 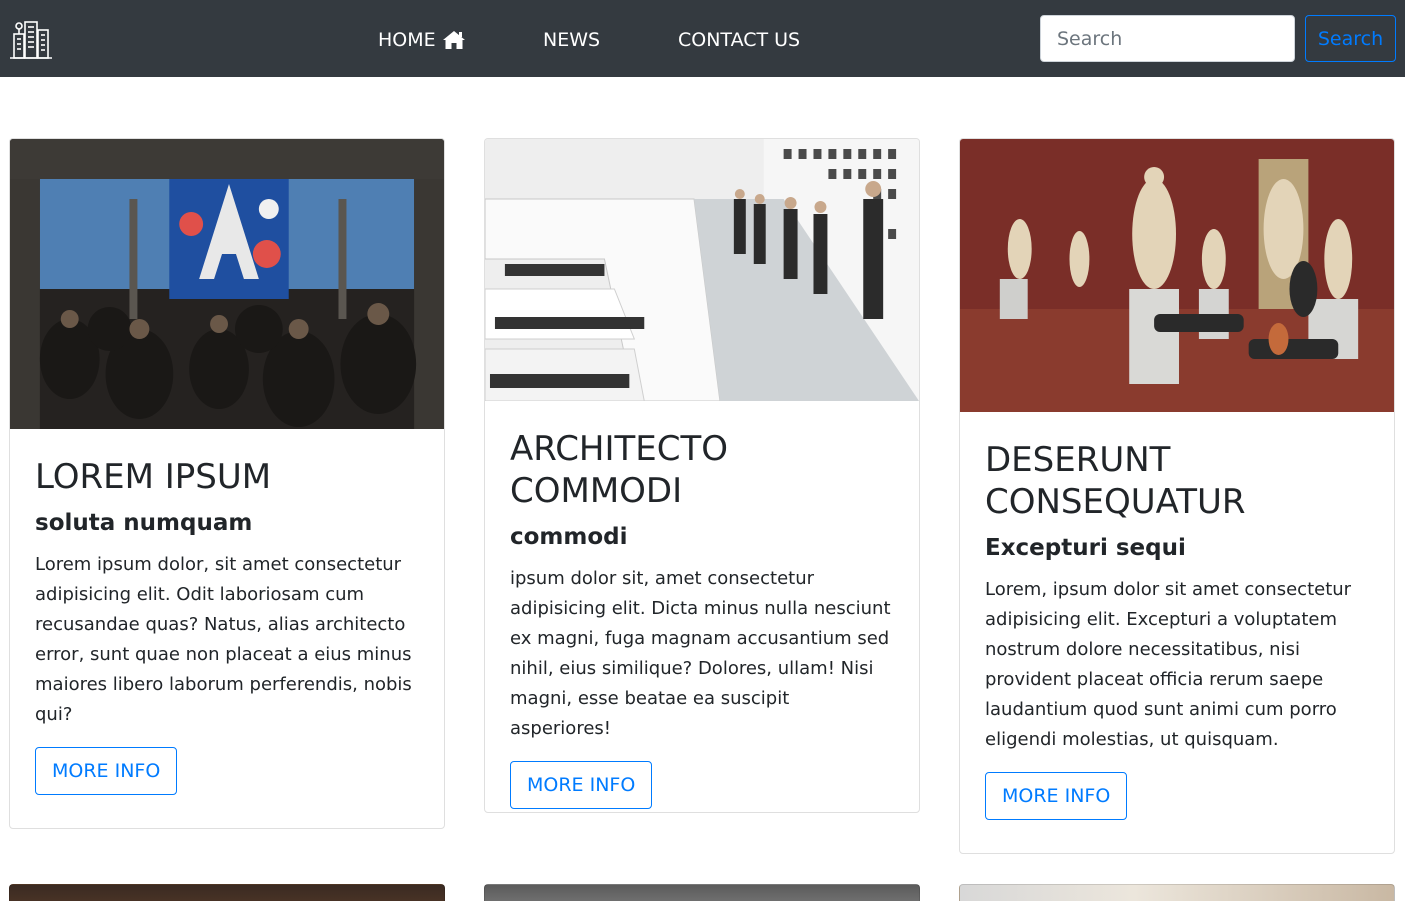 I want to click on nav-news-link: NEWS, so click(x=571, y=40).